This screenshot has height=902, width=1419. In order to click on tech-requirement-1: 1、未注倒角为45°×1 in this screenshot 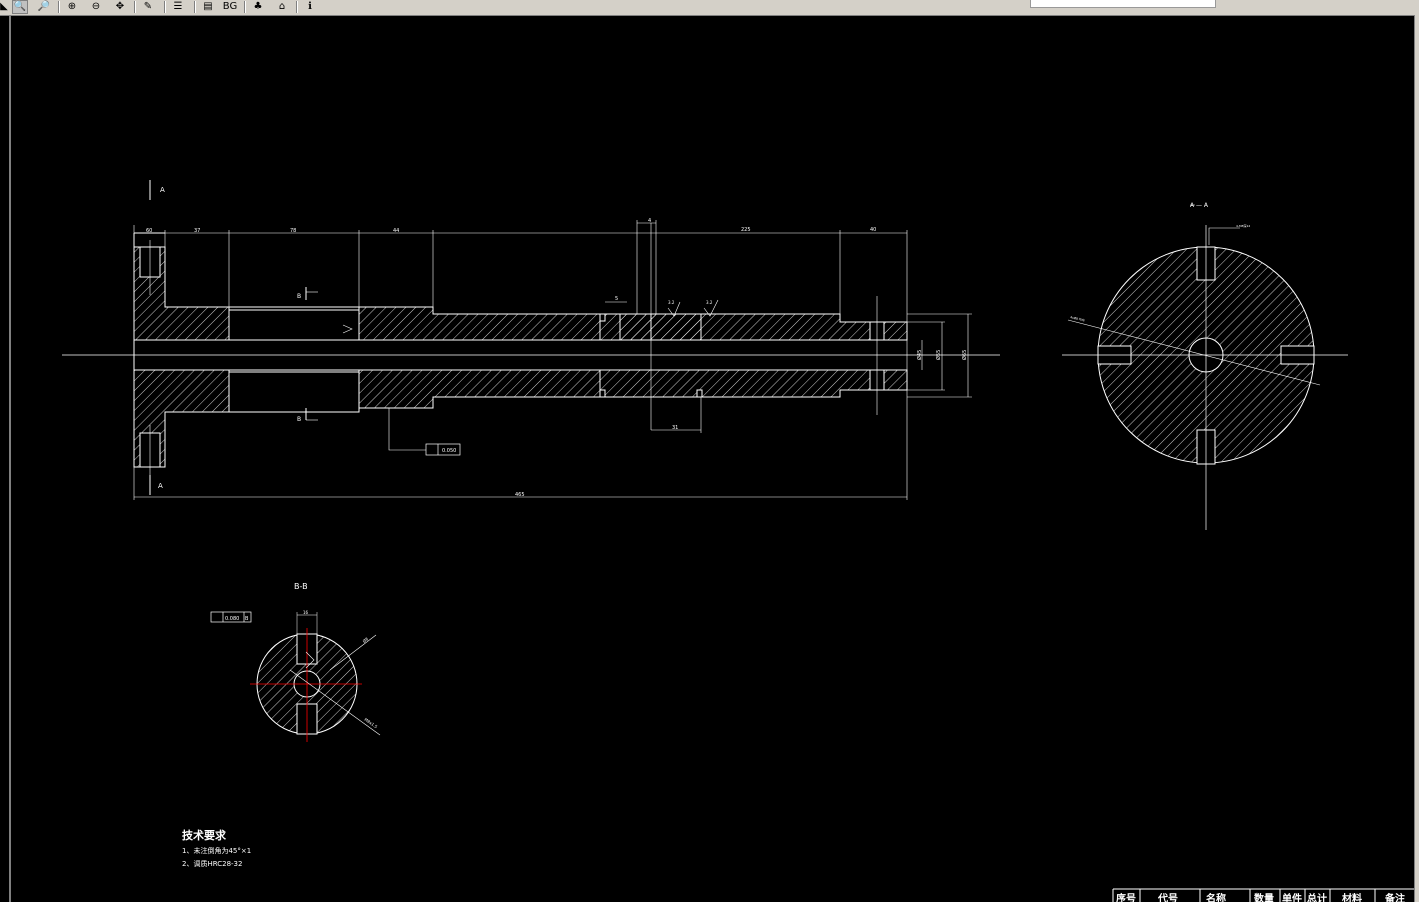, I will do `click(216, 850)`.